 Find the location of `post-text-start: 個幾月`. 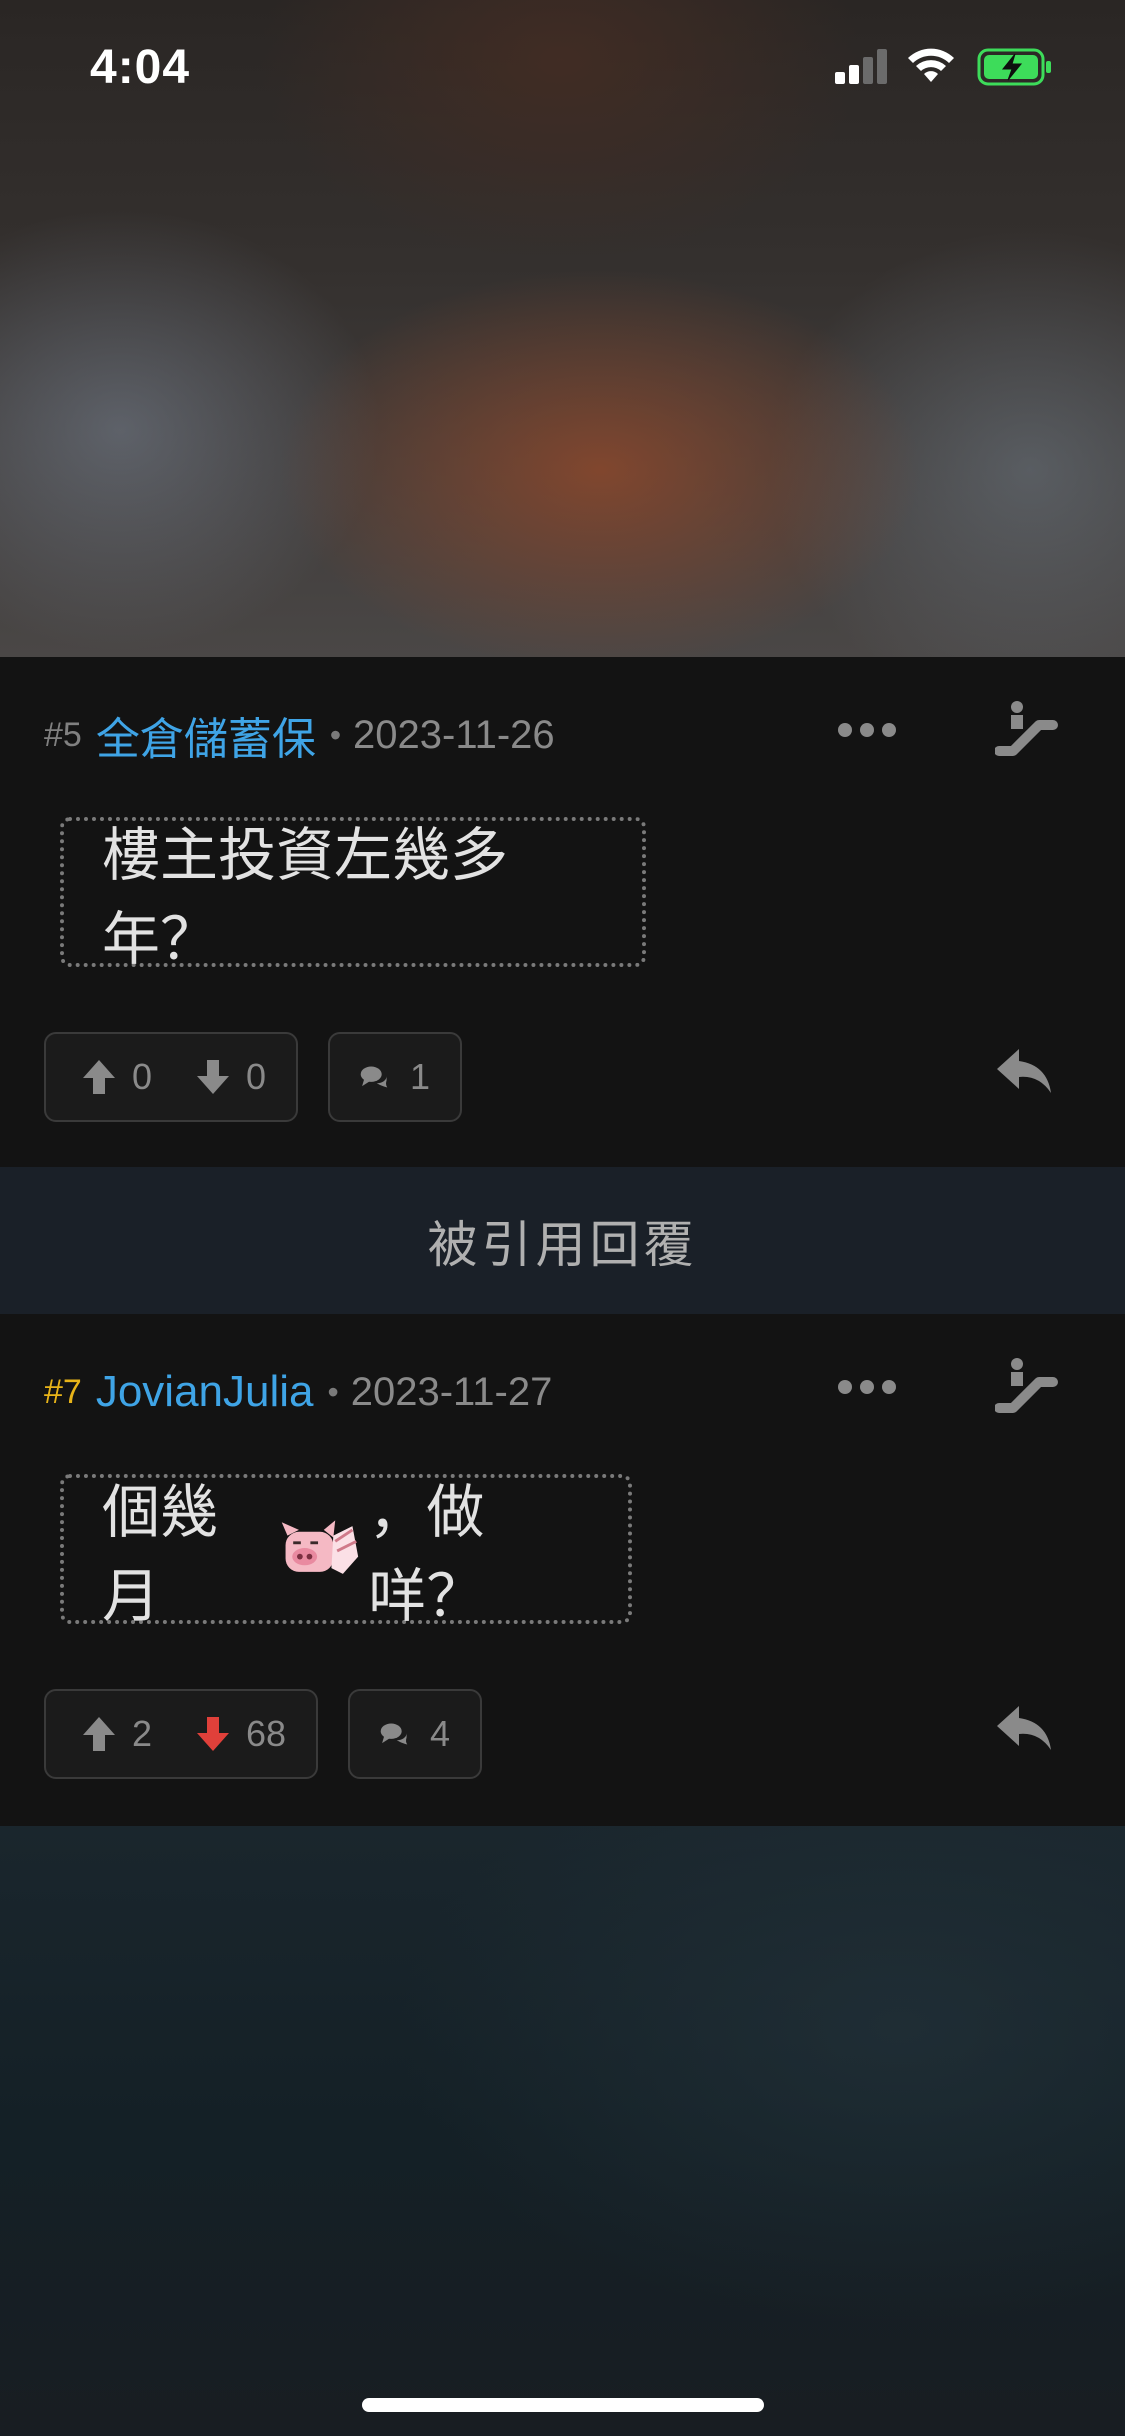

post-text-start: 個幾月 is located at coordinates (160, 1554).